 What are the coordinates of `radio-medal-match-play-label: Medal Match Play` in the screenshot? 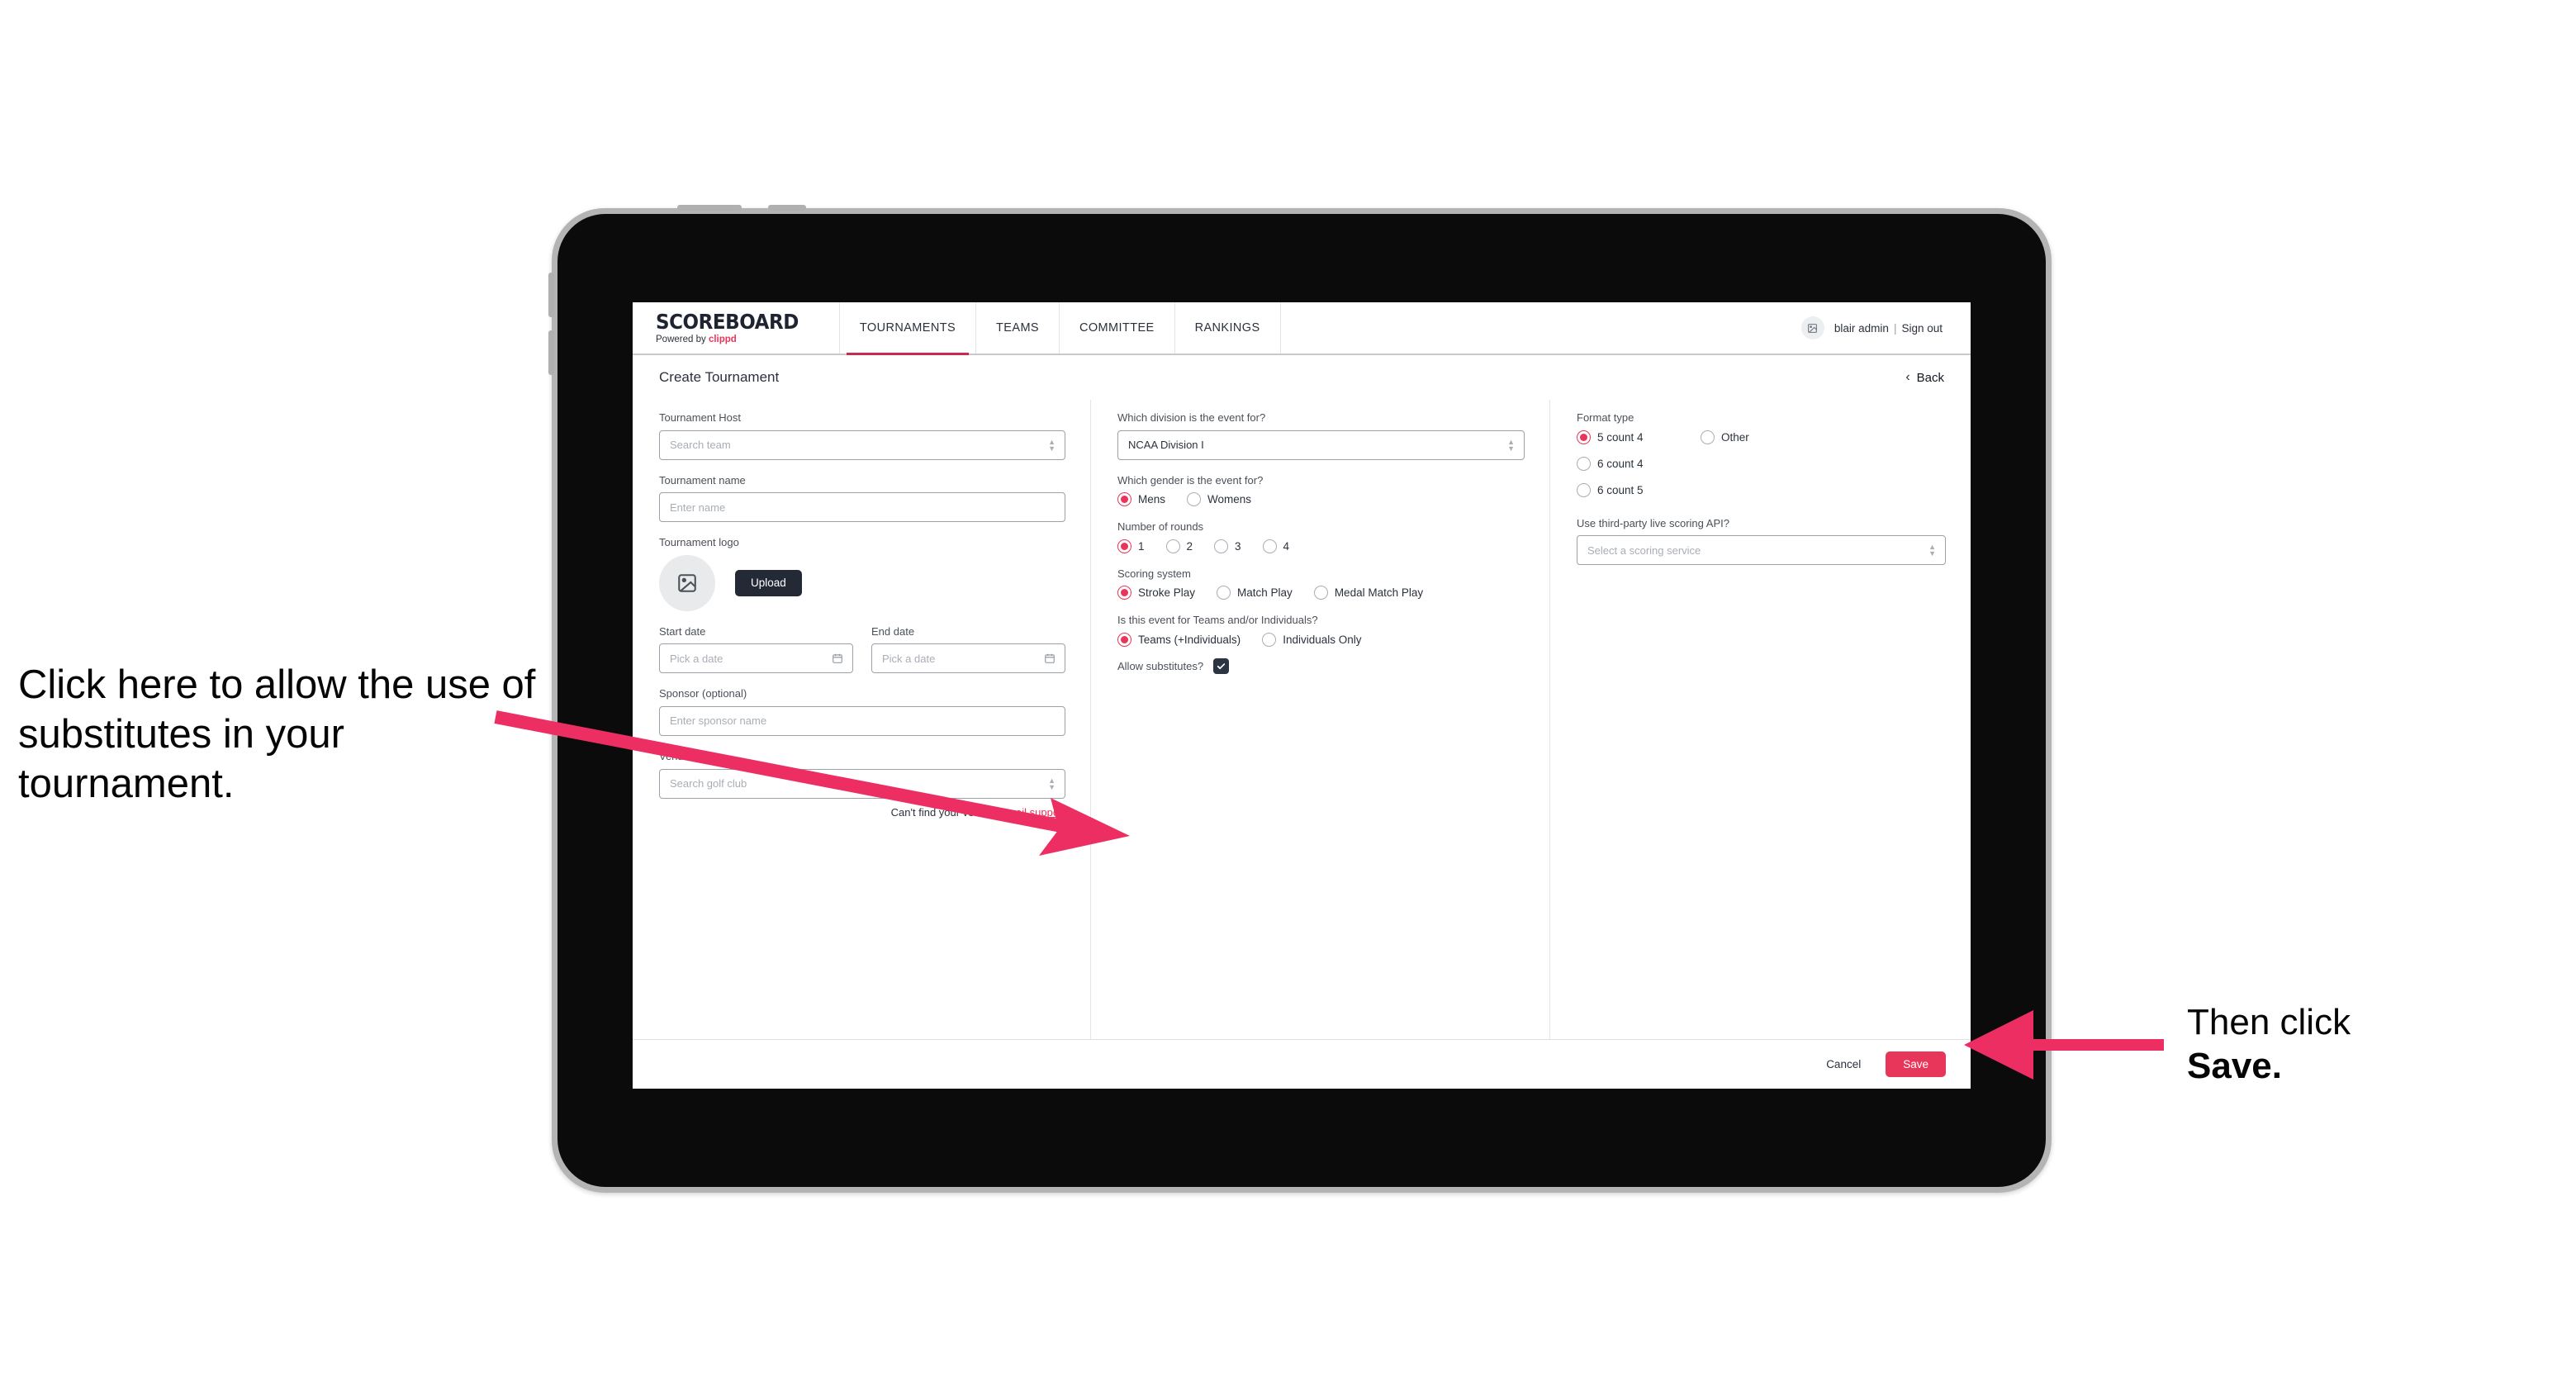 It's located at (1379, 593).